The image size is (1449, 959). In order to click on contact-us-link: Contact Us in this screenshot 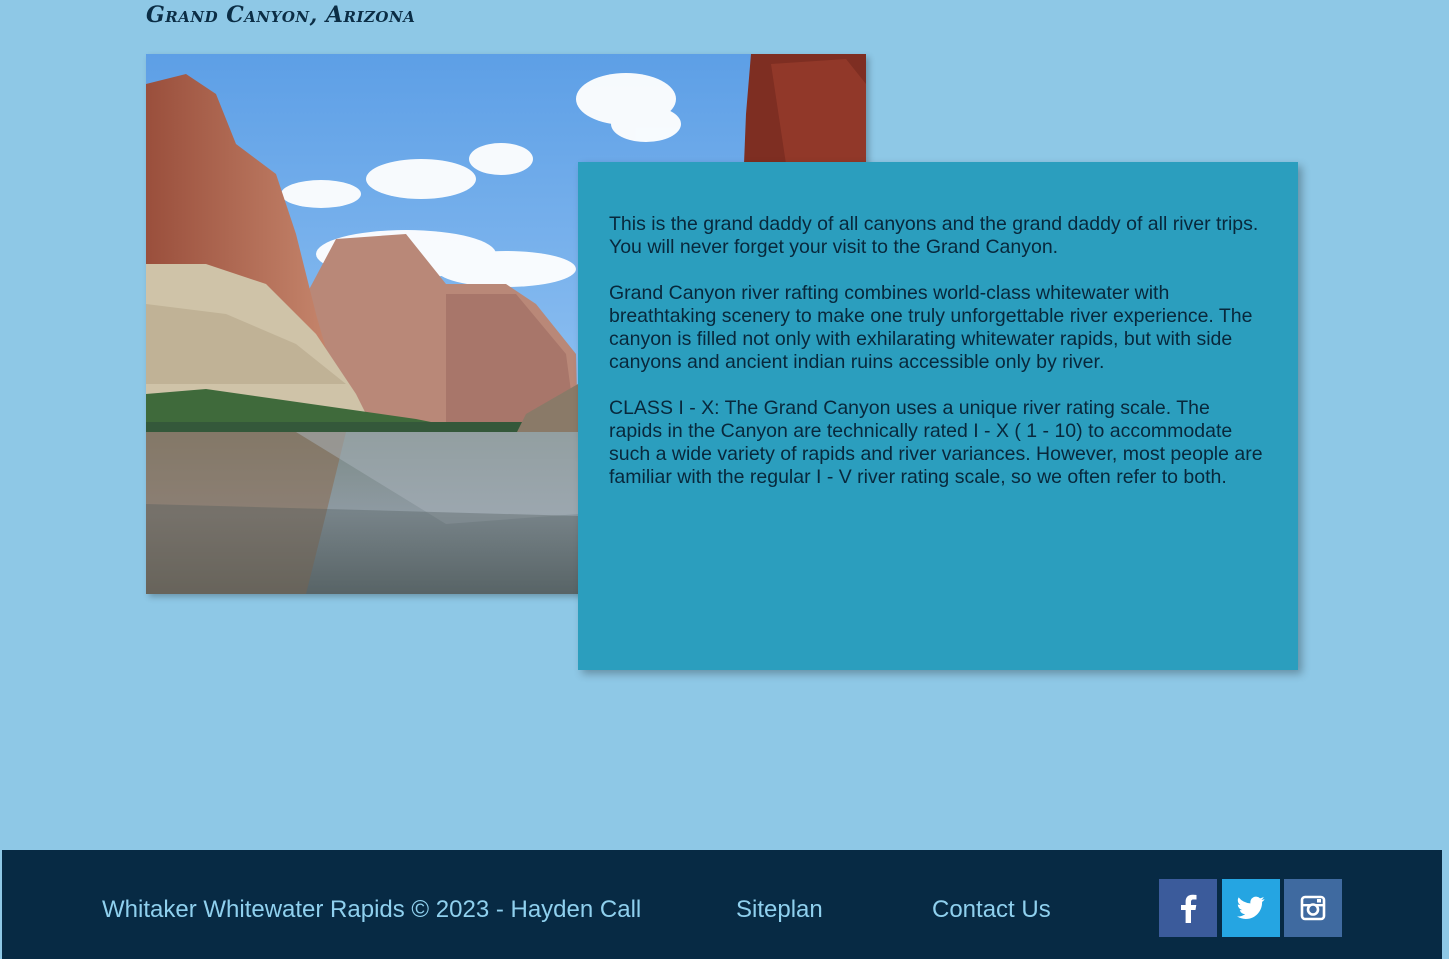, I will do `click(991, 910)`.